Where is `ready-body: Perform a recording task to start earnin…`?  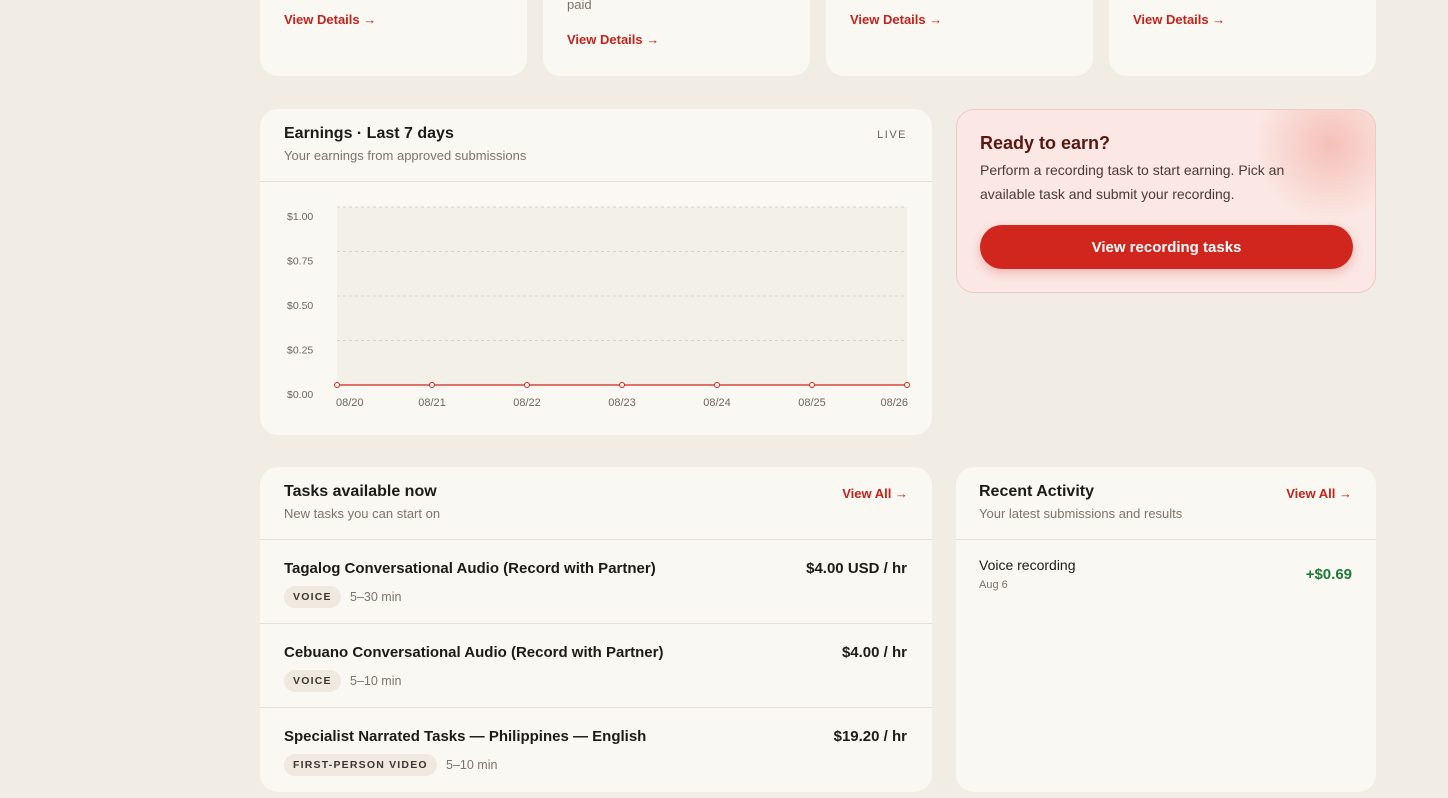 ready-body: Perform a recording task to start earnin… is located at coordinates (1132, 182).